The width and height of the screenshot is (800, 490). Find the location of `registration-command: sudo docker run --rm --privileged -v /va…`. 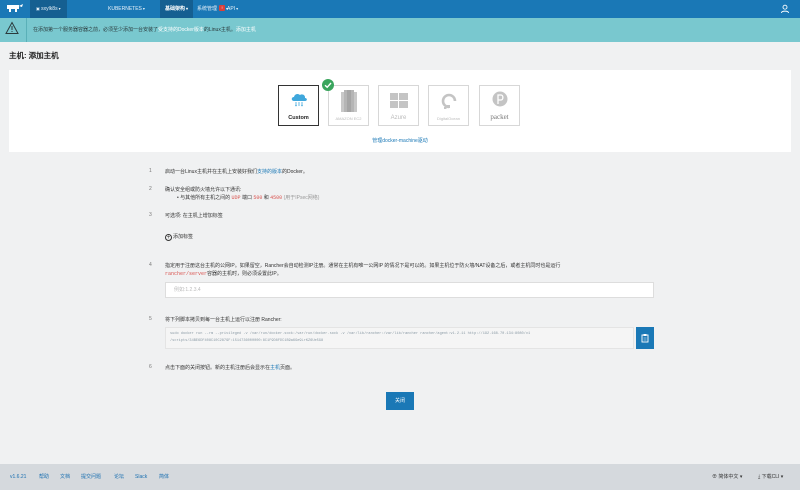

registration-command: sudo docker run --rm --privileged -v /va… is located at coordinates (399, 338).